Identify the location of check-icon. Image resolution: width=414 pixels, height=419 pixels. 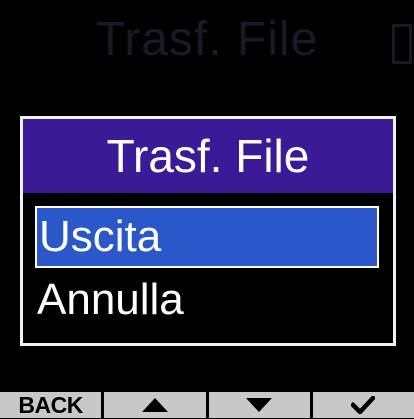
(363, 405).